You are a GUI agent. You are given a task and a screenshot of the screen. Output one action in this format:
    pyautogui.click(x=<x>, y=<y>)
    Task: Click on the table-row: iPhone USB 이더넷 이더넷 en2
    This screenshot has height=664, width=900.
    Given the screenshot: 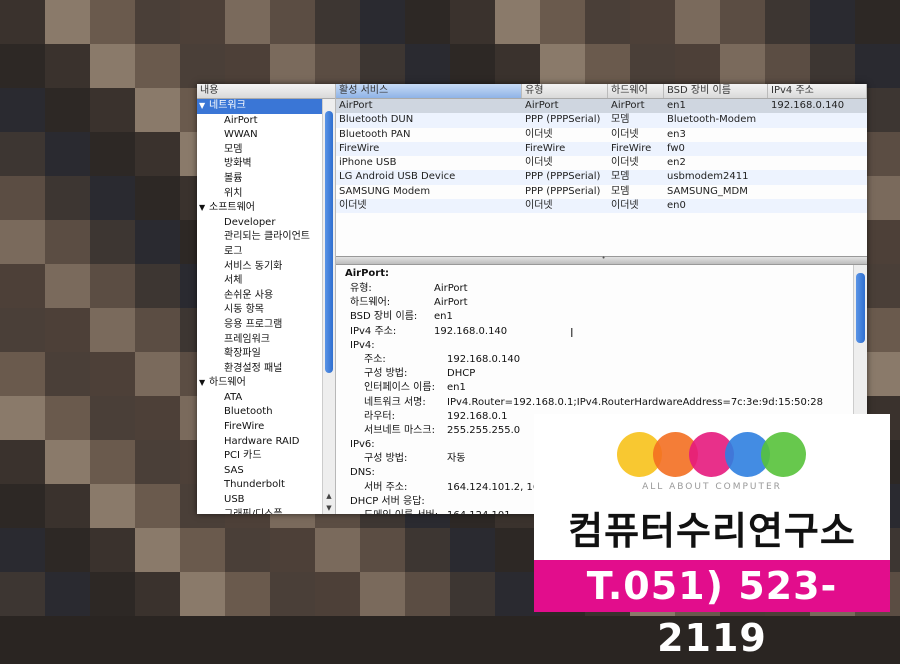 What is the action you would take?
    pyautogui.click(x=601, y=163)
    